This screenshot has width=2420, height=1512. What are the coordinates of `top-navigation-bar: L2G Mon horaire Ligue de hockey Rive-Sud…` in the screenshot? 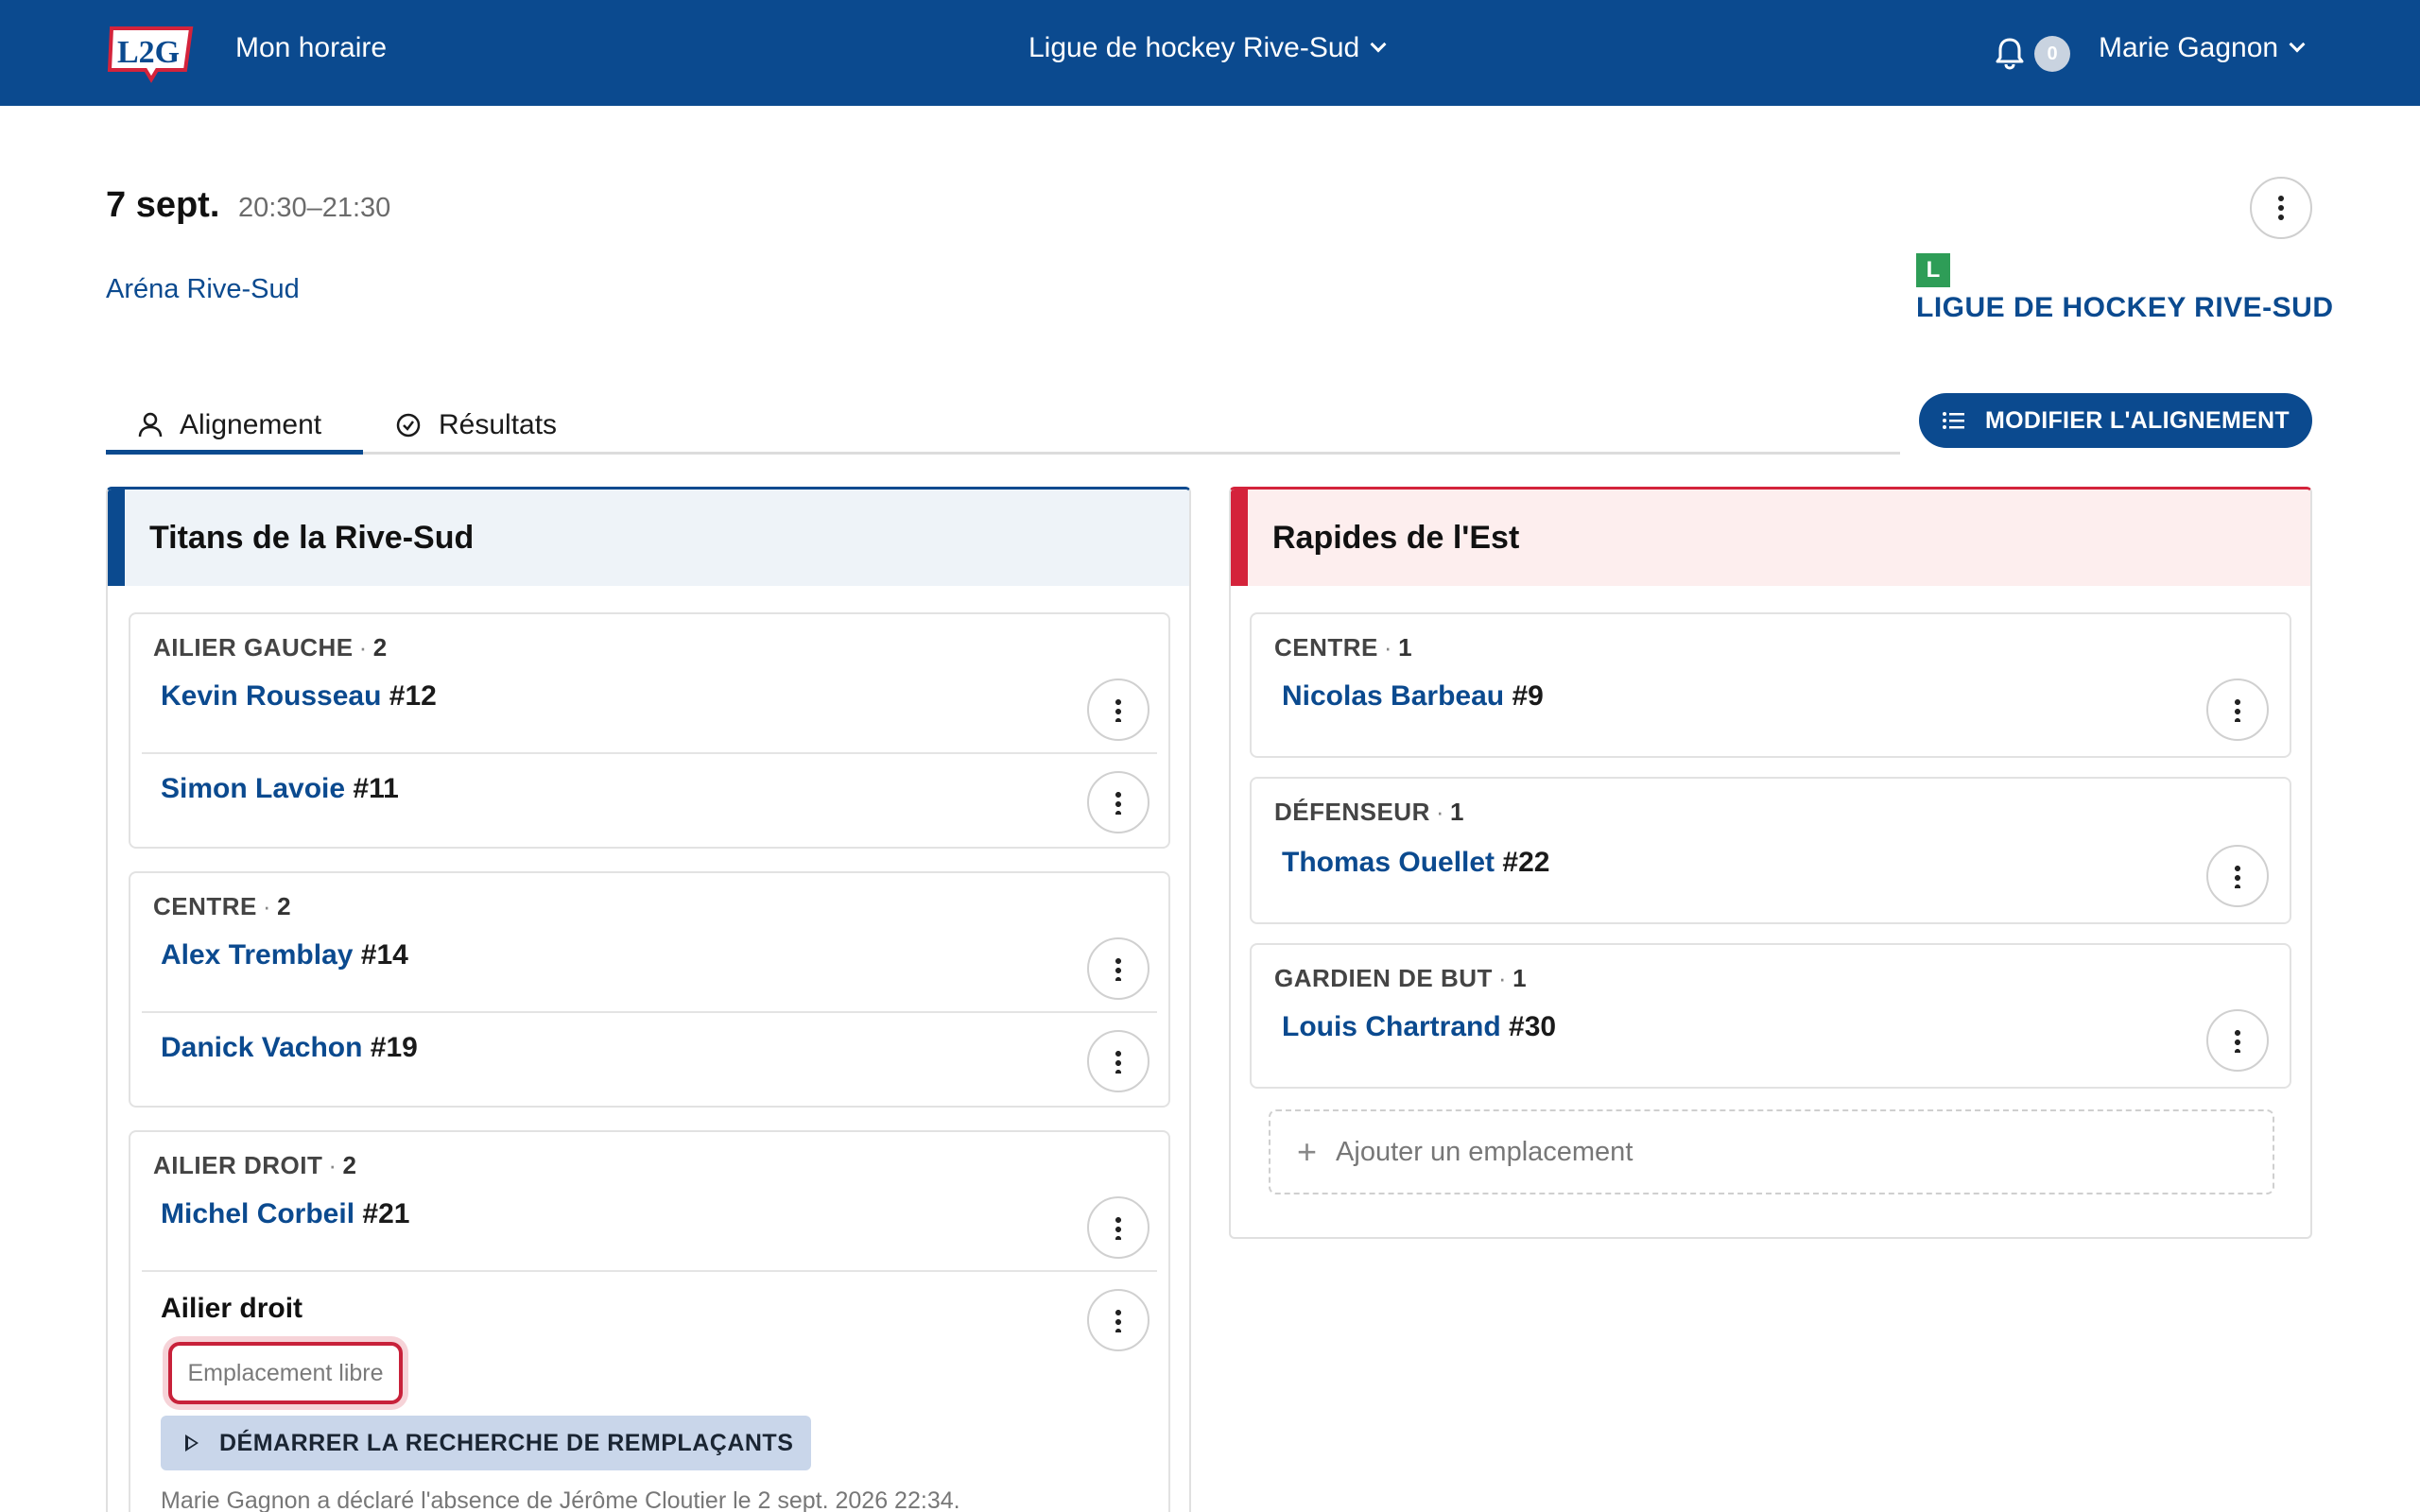 It's located at (1210, 53).